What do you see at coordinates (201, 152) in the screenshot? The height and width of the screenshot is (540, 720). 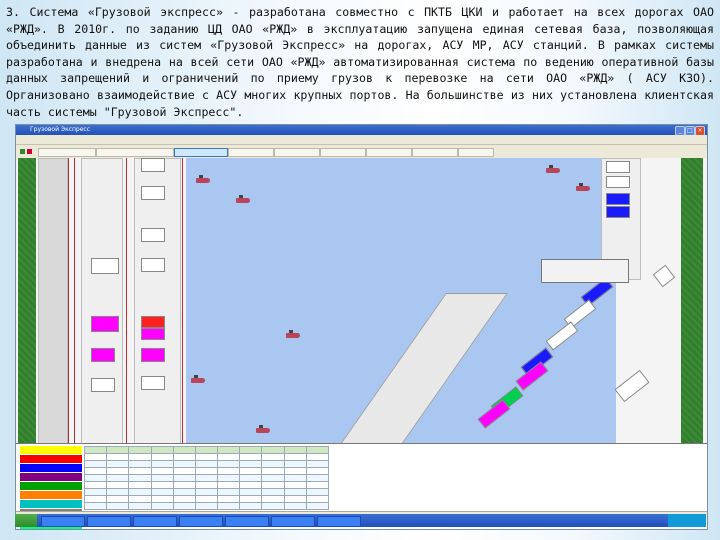 I see `toolbar-tab-active` at bounding box center [201, 152].